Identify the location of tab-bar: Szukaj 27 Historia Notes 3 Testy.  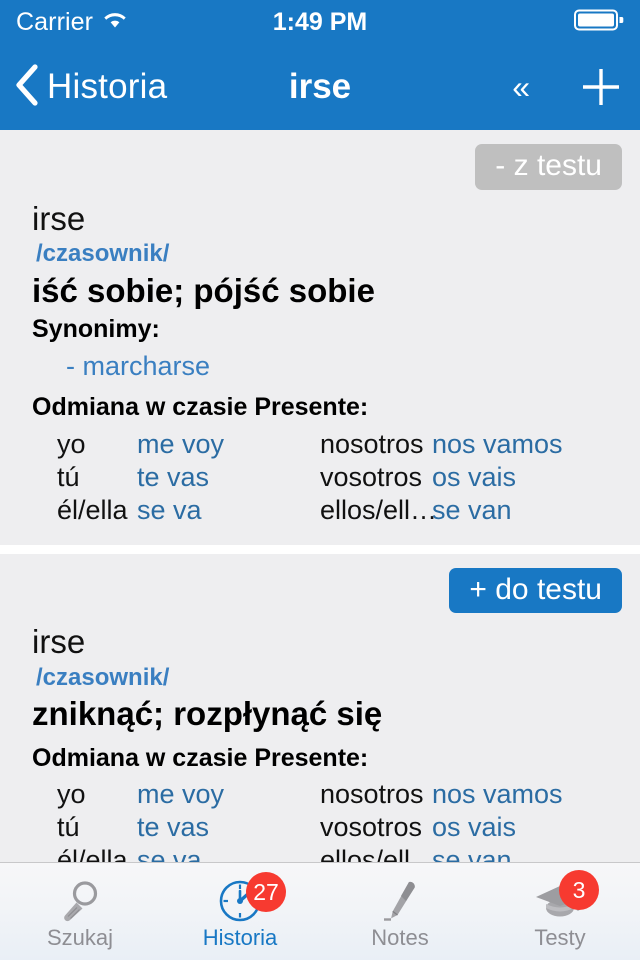
(320, 911).